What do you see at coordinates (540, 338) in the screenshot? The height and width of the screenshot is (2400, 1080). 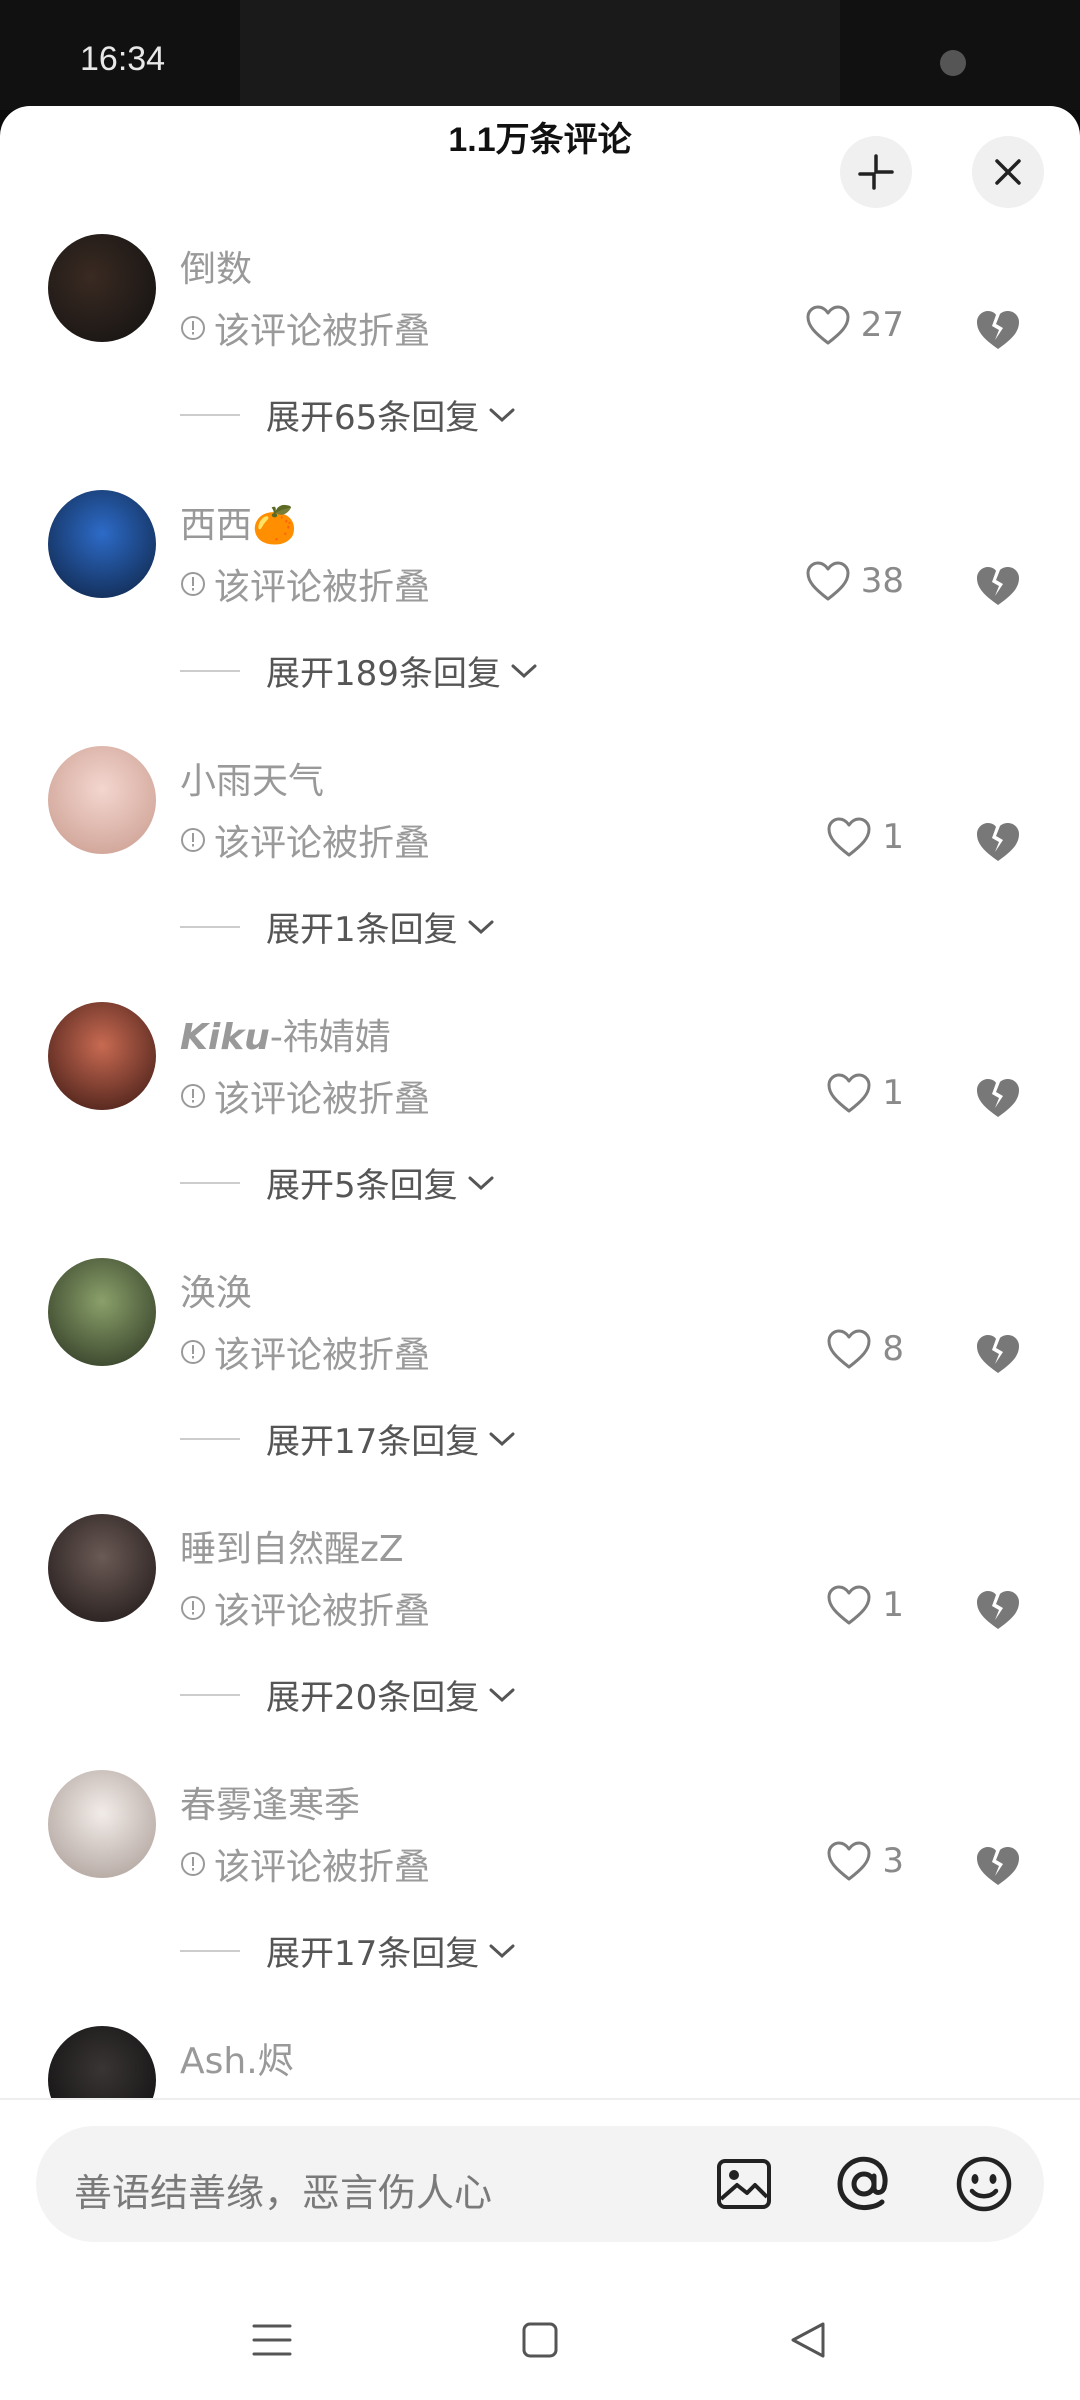 I see `comment-item: 倒数 该评论被折叠 27 展开65条回复` at bounding box center [540, 338].